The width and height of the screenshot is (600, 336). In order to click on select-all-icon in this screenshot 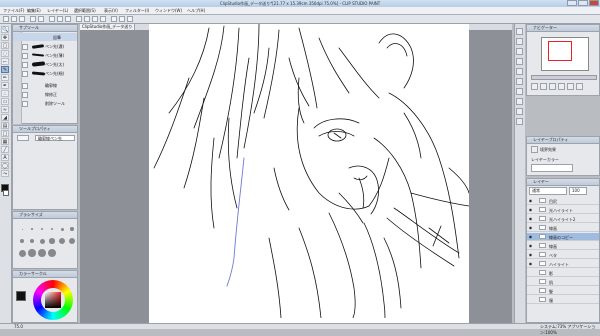, I will do `click(79, 19)`.